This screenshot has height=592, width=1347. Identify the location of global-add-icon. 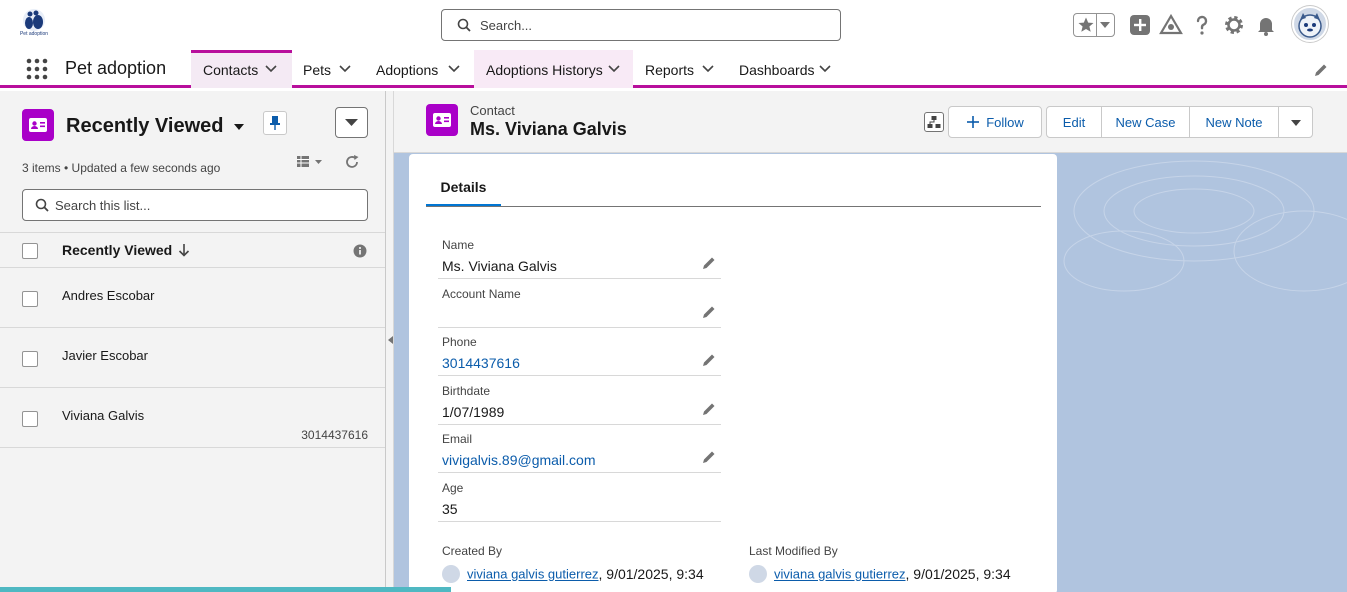
(1140, 25).